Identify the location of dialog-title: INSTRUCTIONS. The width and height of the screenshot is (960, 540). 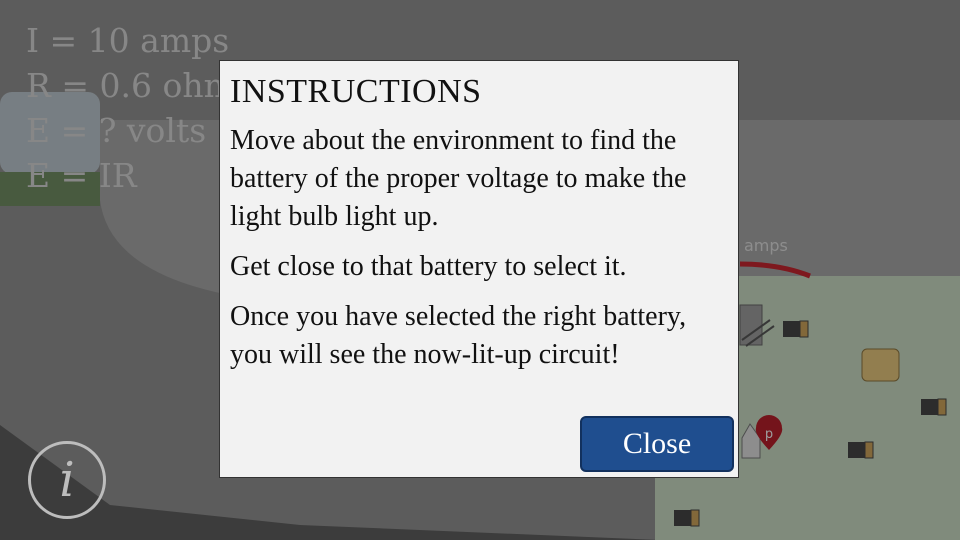
(356, 91).